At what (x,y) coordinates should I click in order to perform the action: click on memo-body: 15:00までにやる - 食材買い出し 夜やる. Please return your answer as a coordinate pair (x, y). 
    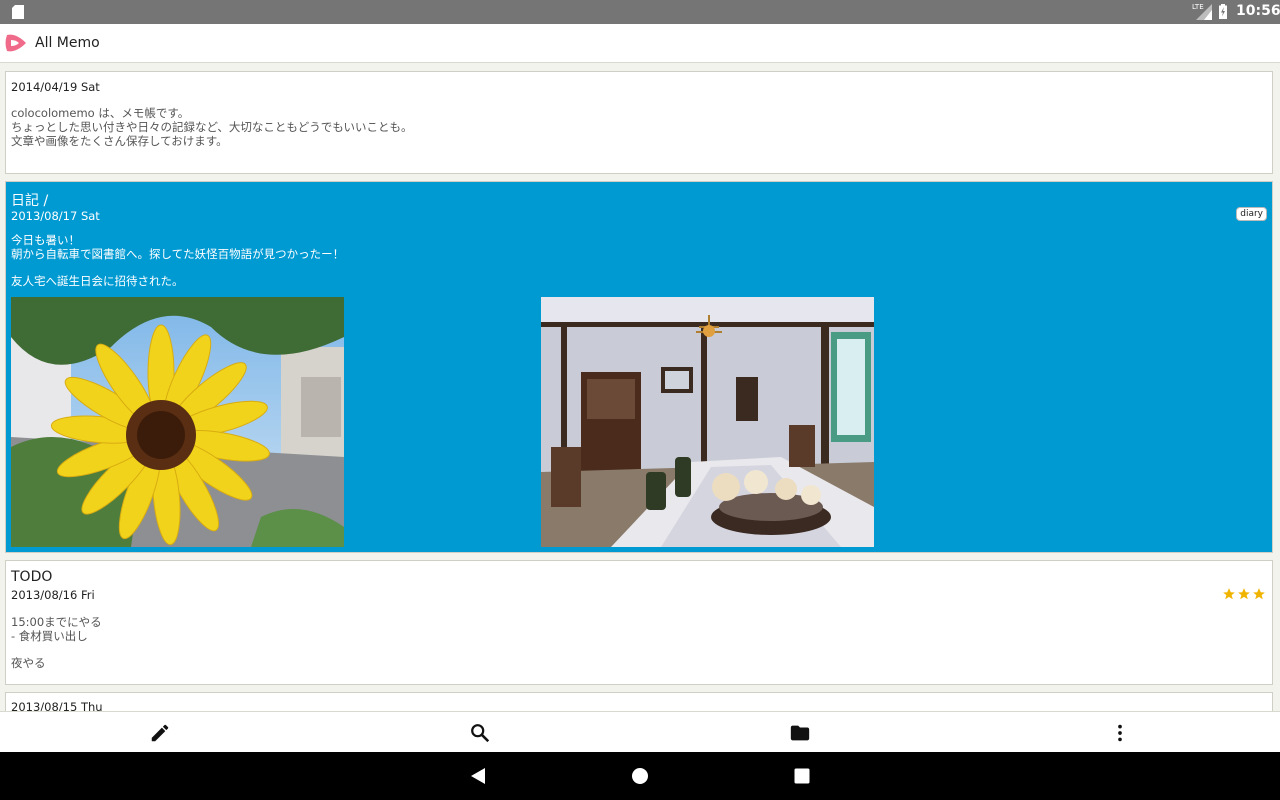
    Looking at the image, I should click on (56, 643).